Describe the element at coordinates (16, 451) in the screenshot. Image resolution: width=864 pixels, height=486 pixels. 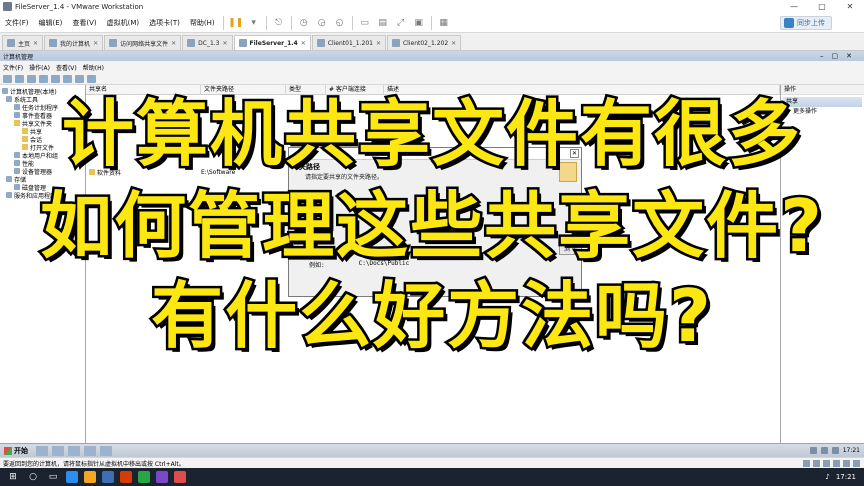
I see `start-button: 开始` at that location.